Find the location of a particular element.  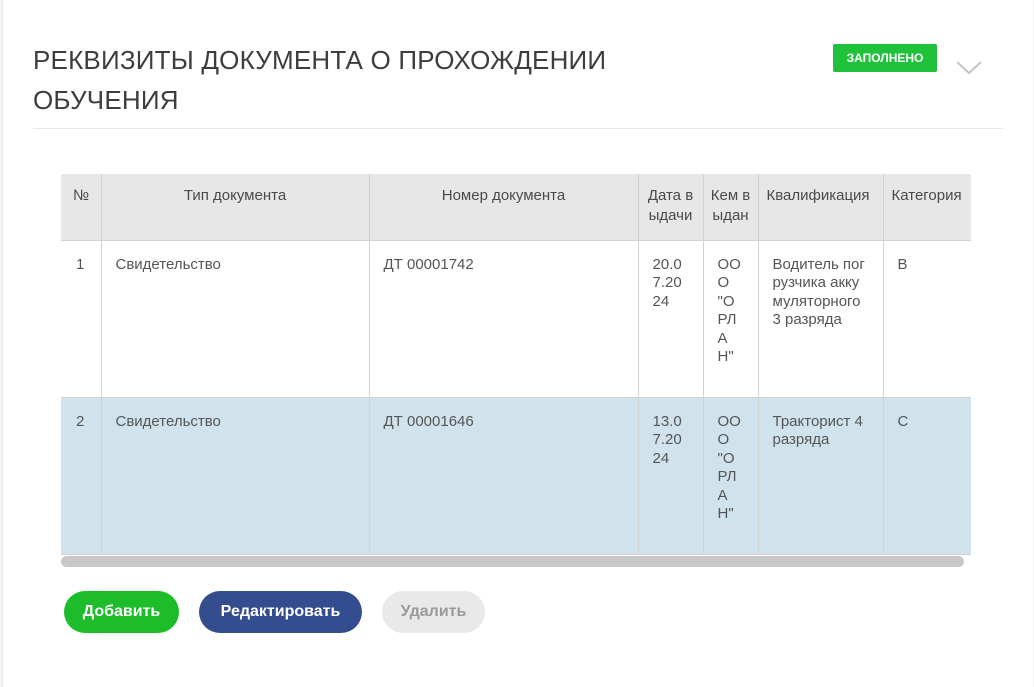

column-header: Тип документа is located at coordinates (235, 207).